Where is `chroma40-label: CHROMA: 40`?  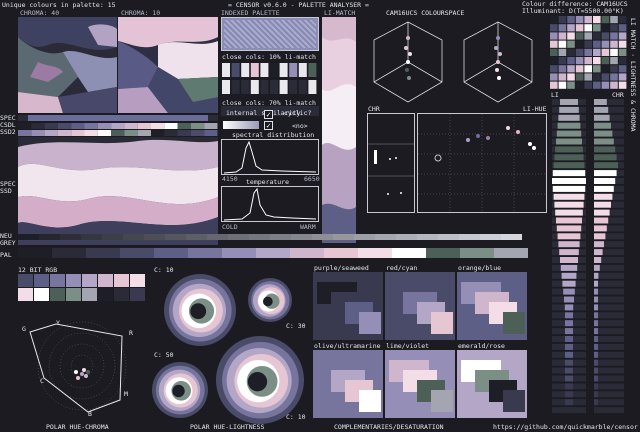 chroma40-label: CHROMA: 40 is located at coordinates (40, 13).